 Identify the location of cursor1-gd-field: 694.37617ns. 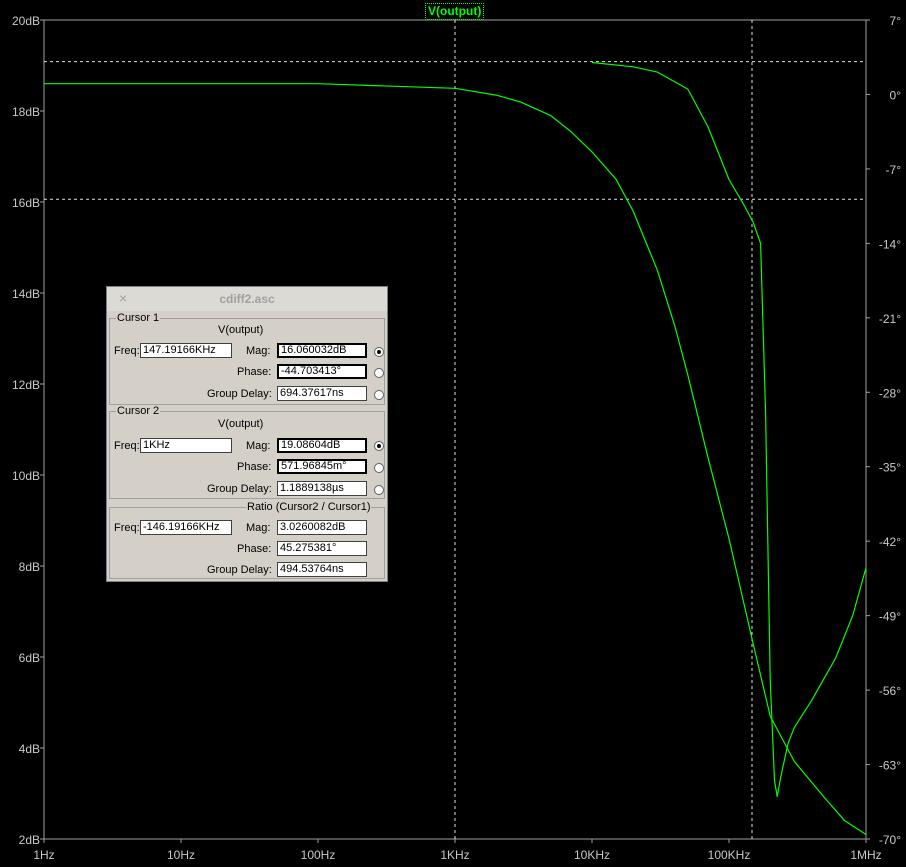
(322, 393).